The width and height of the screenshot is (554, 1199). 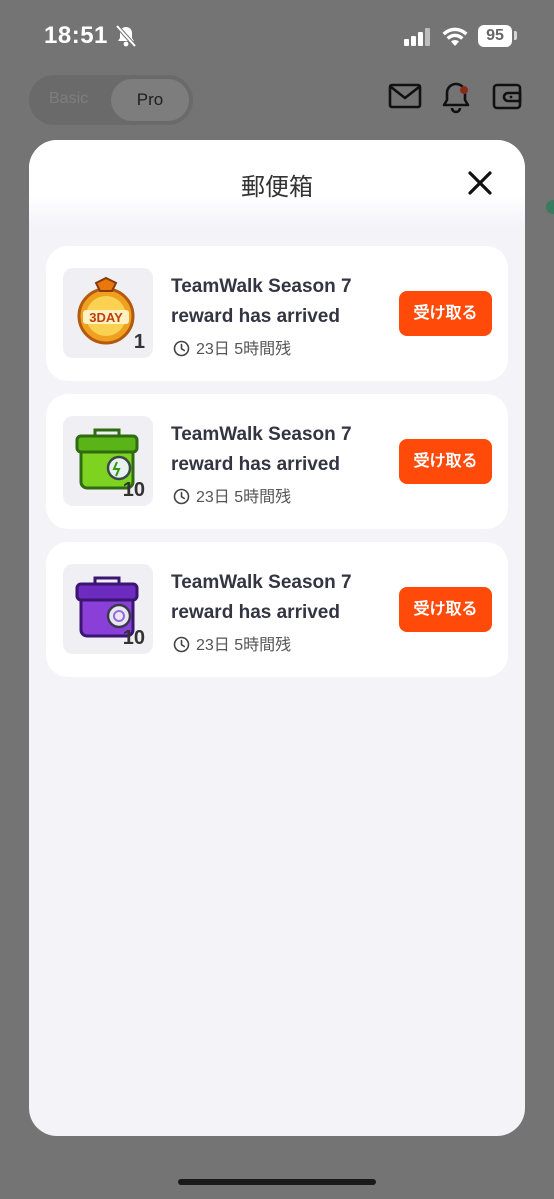 I want to click on mode-toggle: Basic Pro, so click(x=111, y=100).